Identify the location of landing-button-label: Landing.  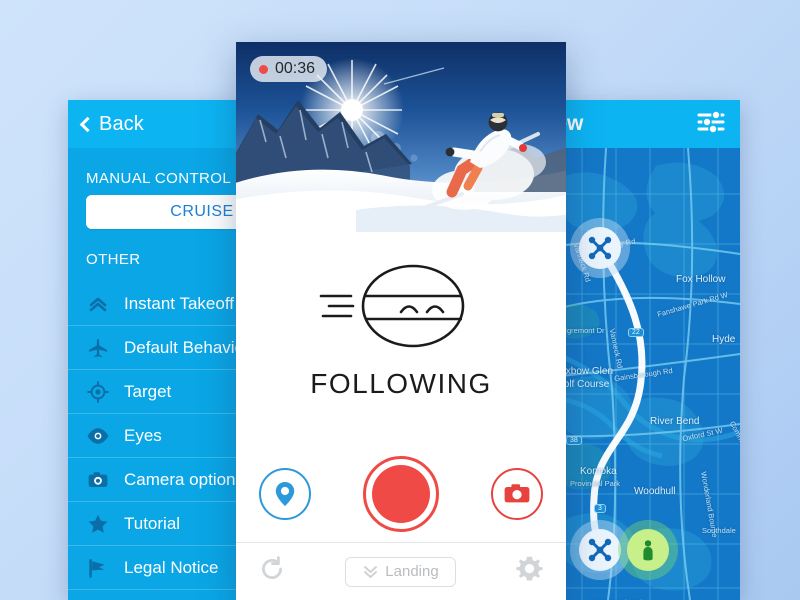
(412, 571).